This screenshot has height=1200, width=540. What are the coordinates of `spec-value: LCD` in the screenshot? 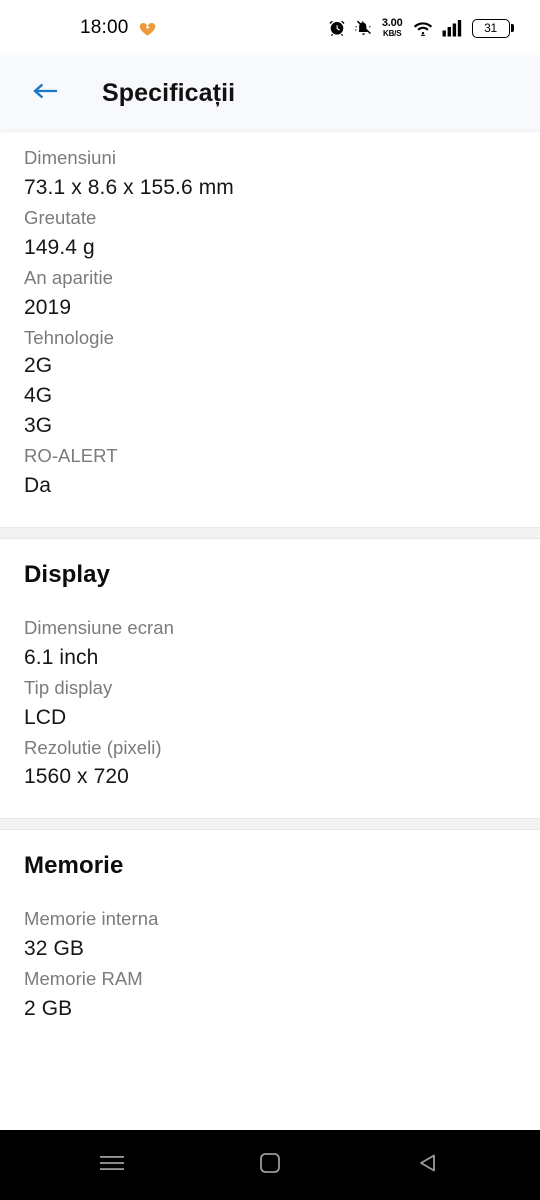 It's located at (45, 717).